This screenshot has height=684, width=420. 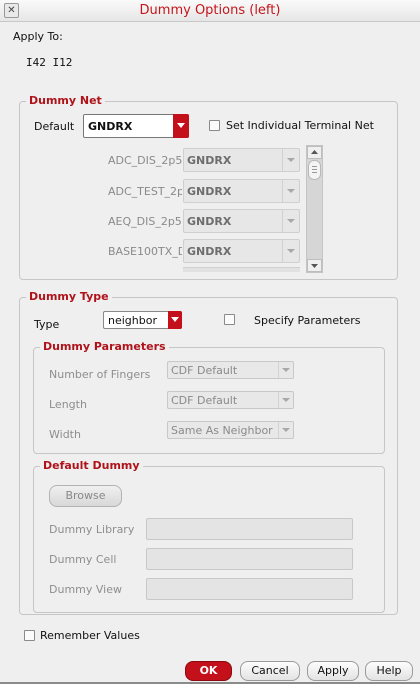 What do you see at coordinates (49, 62) in the screenshot?
I see `apply-to-value: I42 I12` at bounding box center [49, 62].